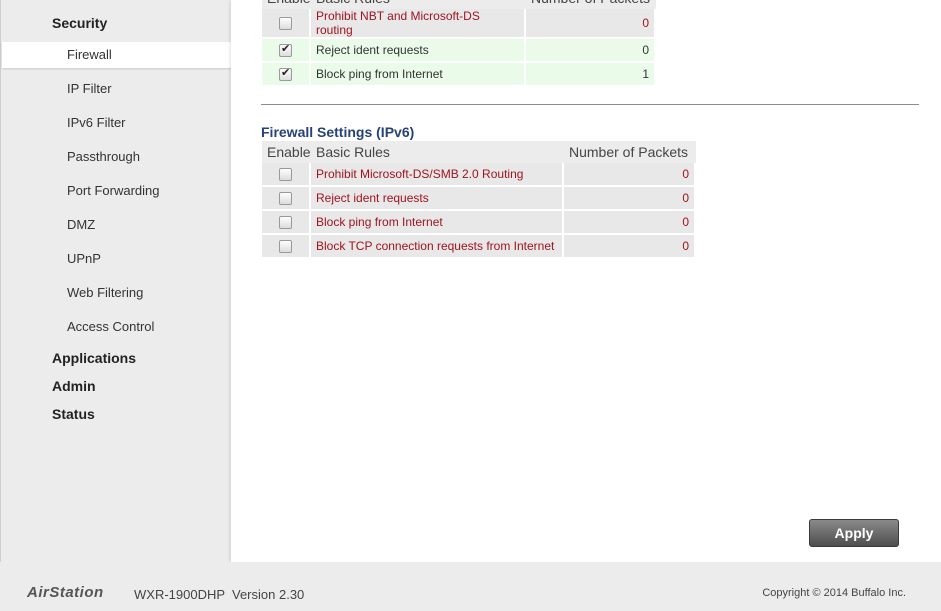 Image resolution: width=941 pixels, height=611 pixels. What do you see at coordinates (65, 592) in the screenshot?
I see `airstation-logo: AirStation` at bounding box center [65, 592].